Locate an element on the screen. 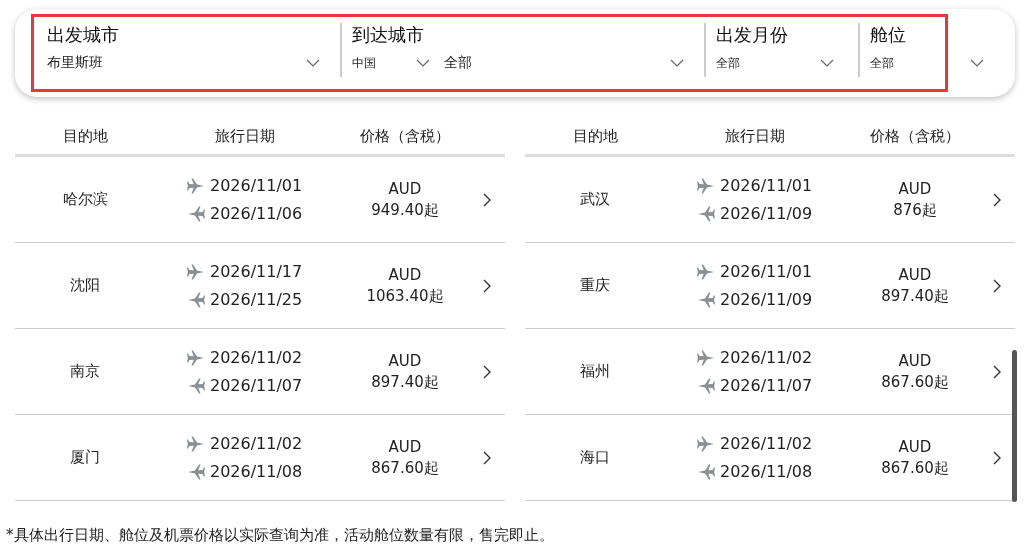  filter-label: 舱位 is located at coordinates (888, 35).